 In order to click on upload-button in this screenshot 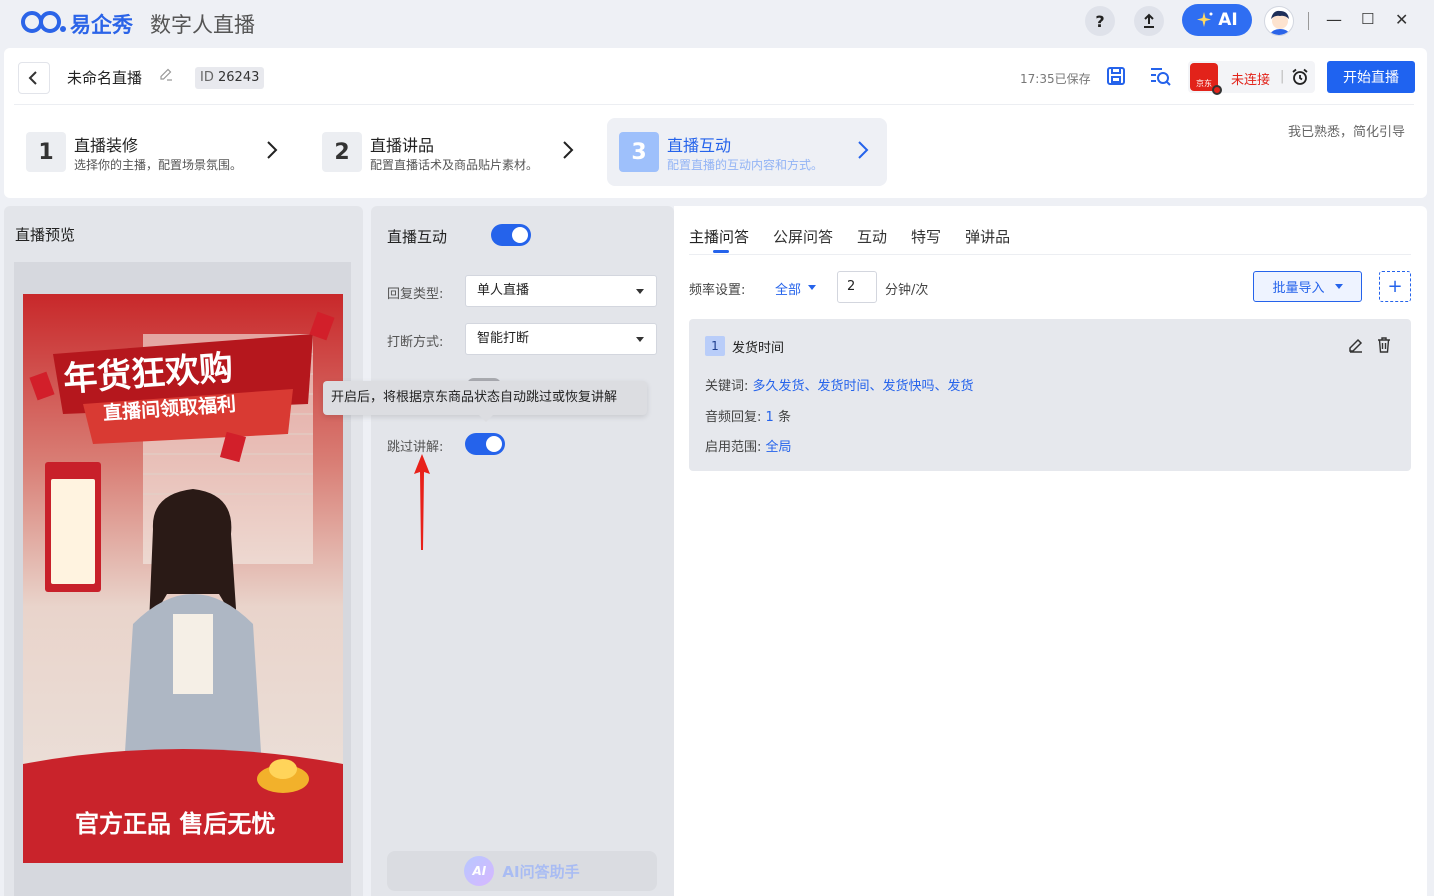, I will do `click(1149, 21)`.